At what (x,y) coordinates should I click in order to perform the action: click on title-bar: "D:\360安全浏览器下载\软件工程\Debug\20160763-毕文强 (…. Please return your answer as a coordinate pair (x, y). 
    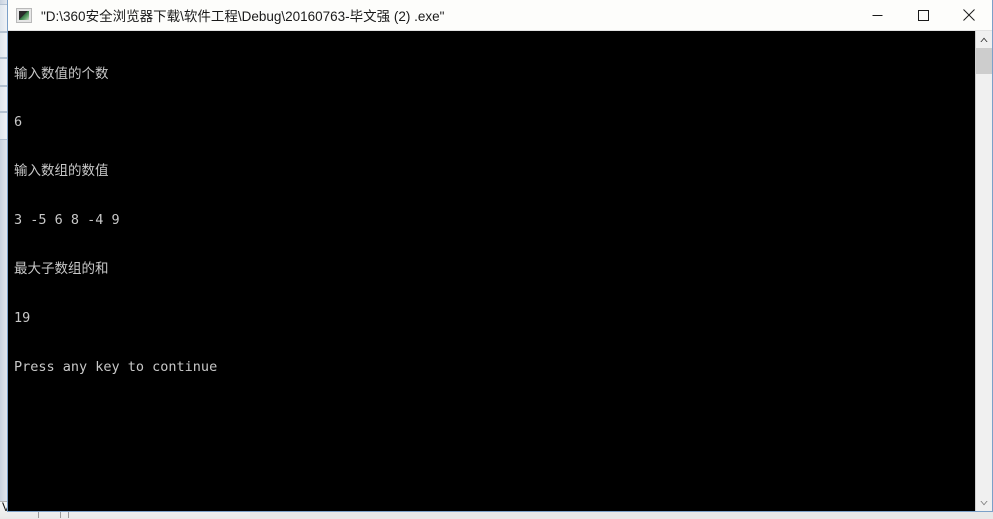
    Looking at the image, I should click on (500, 15).